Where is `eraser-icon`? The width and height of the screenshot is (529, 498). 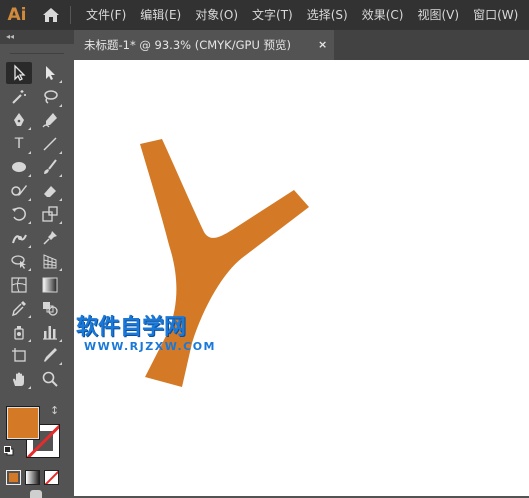 eraser-icon is located at coordinates (50, 191).